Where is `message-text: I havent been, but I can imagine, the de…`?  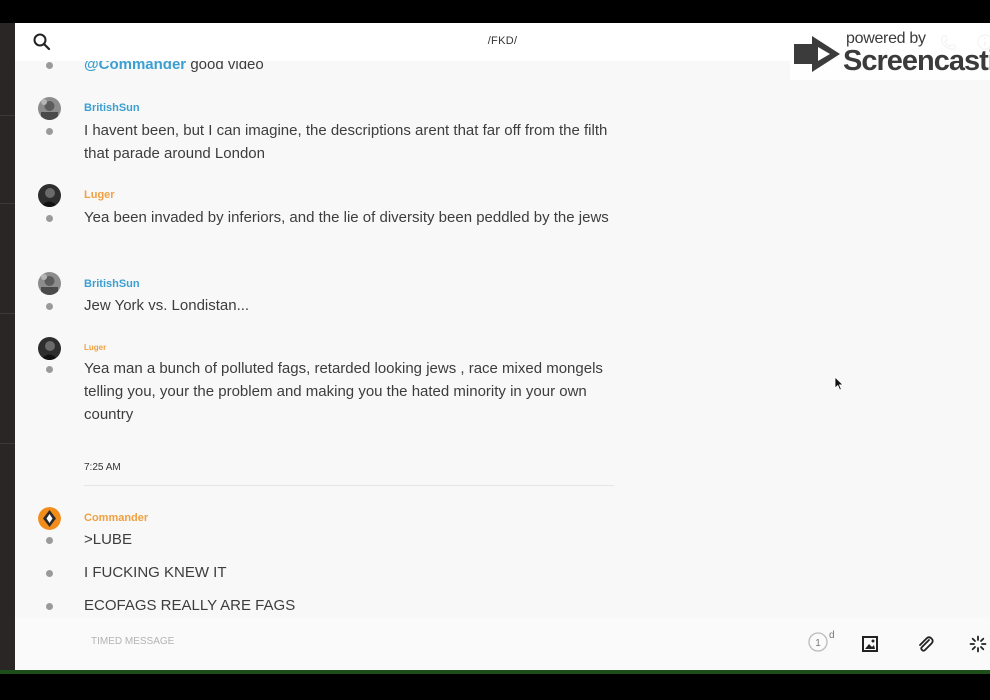
message-text: I havent been, but I can imagine, the de… is located at coordinates (346, 142).